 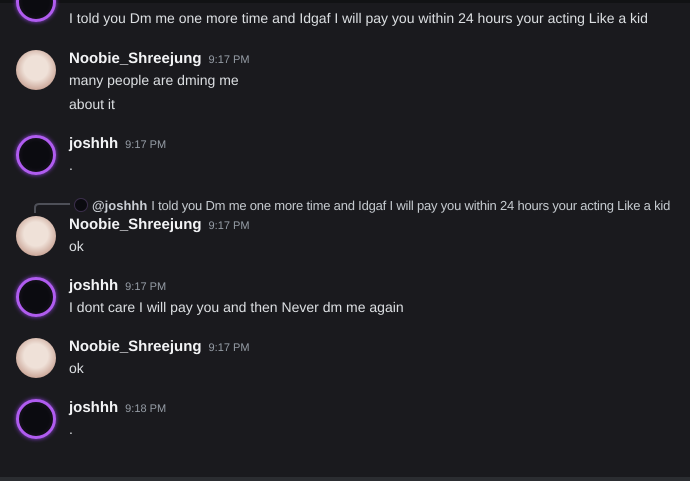 I want to click on reply-avatar-icon, so click(x=81, y=205).